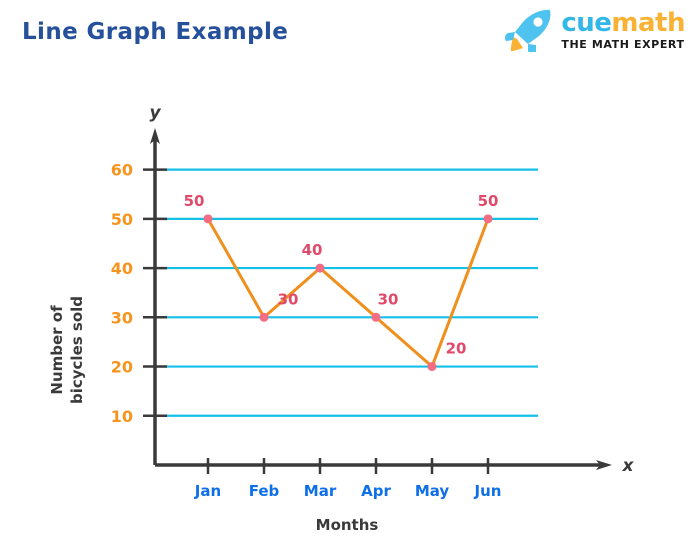 The height and width of the screenshot is (559, 697). I want to click on x-tick-label: Mar, so click(320, 491).